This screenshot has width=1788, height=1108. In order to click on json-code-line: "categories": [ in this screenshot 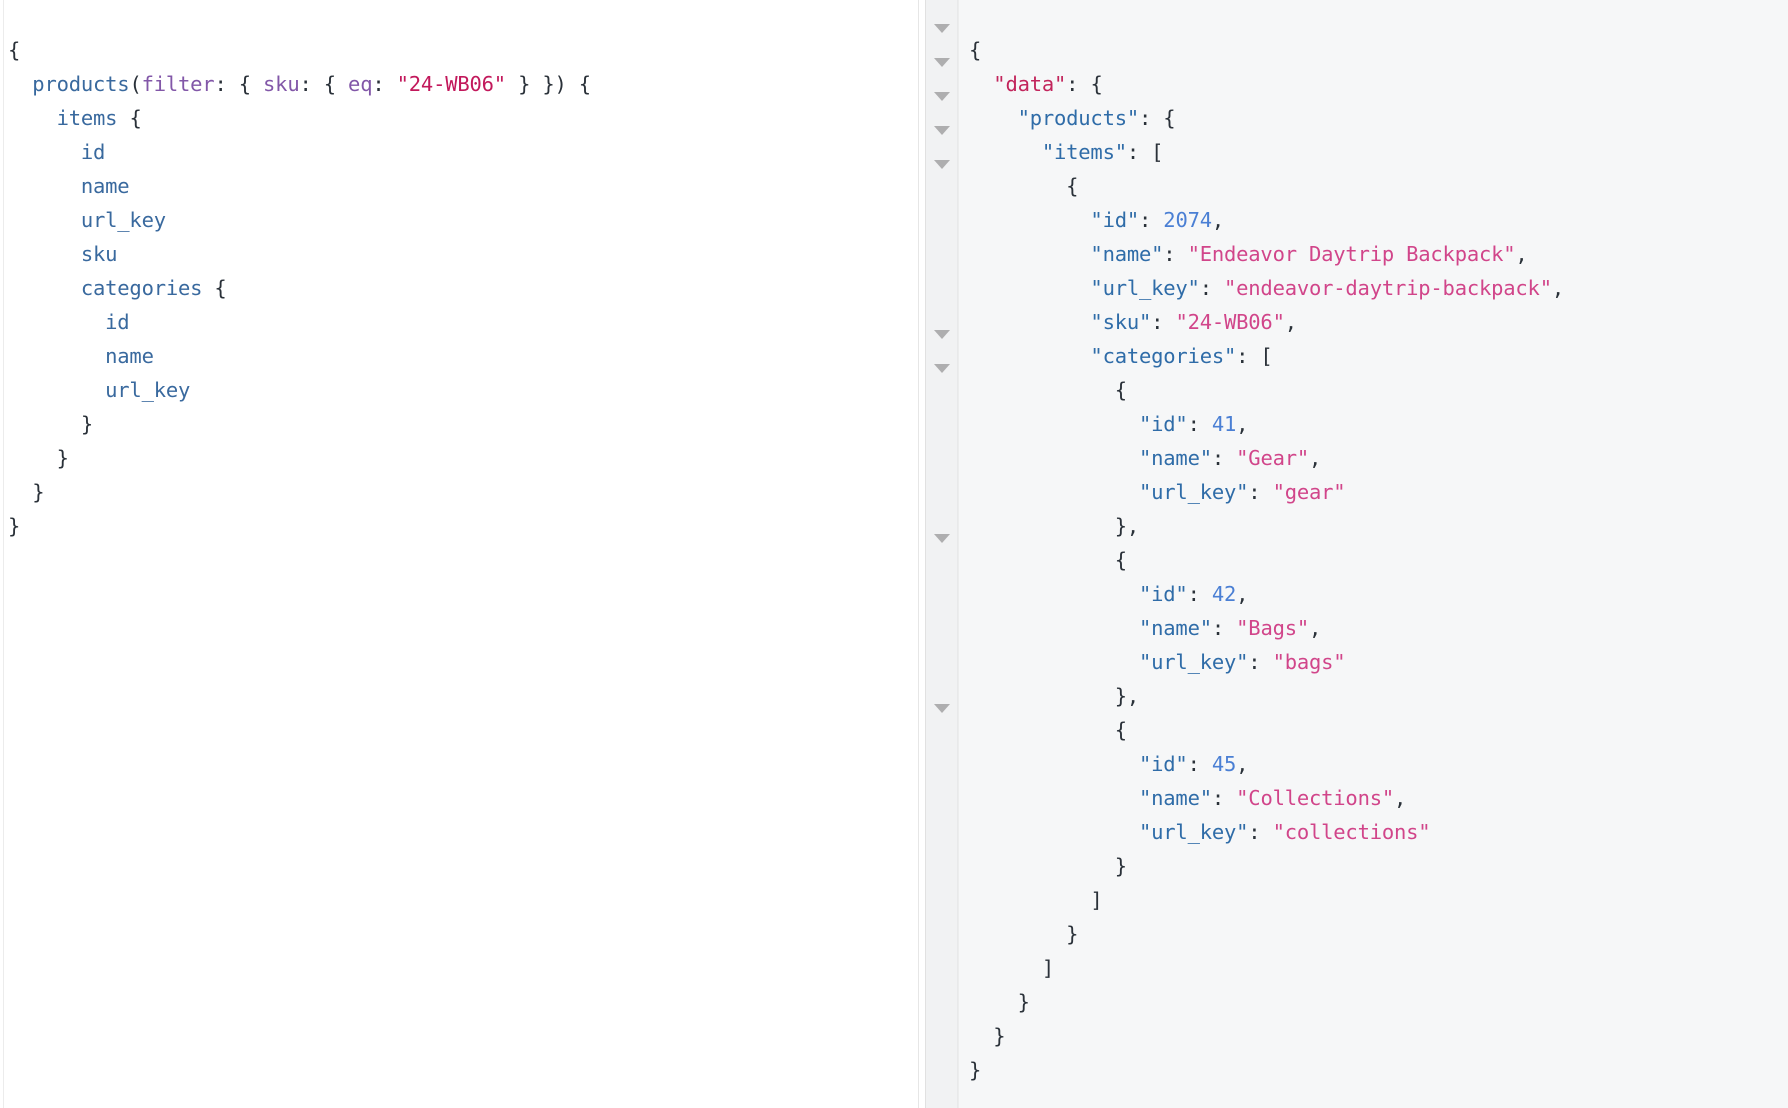, I will do `click(1378, 356)`.